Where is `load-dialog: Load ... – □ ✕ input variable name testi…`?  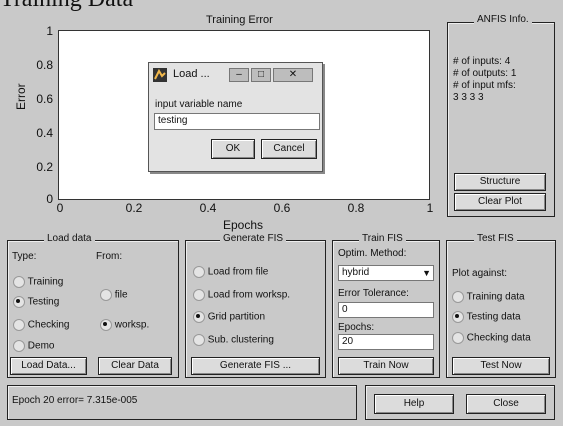 load-dialog: Load ... – □ ✕ input variable name testi… is located at coordinates (235, 117).